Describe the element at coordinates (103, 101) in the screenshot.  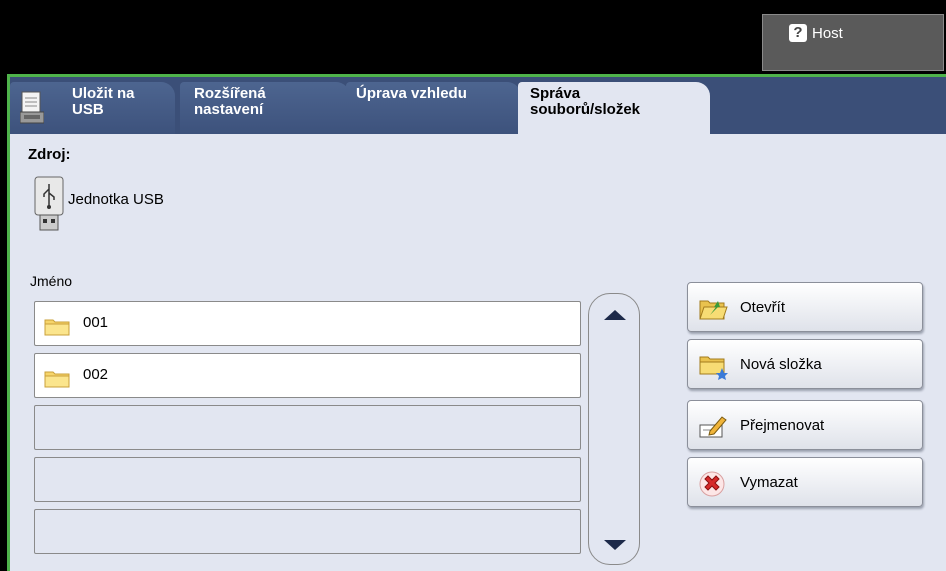
I see `tab-label: Uložit na USB` at that location.